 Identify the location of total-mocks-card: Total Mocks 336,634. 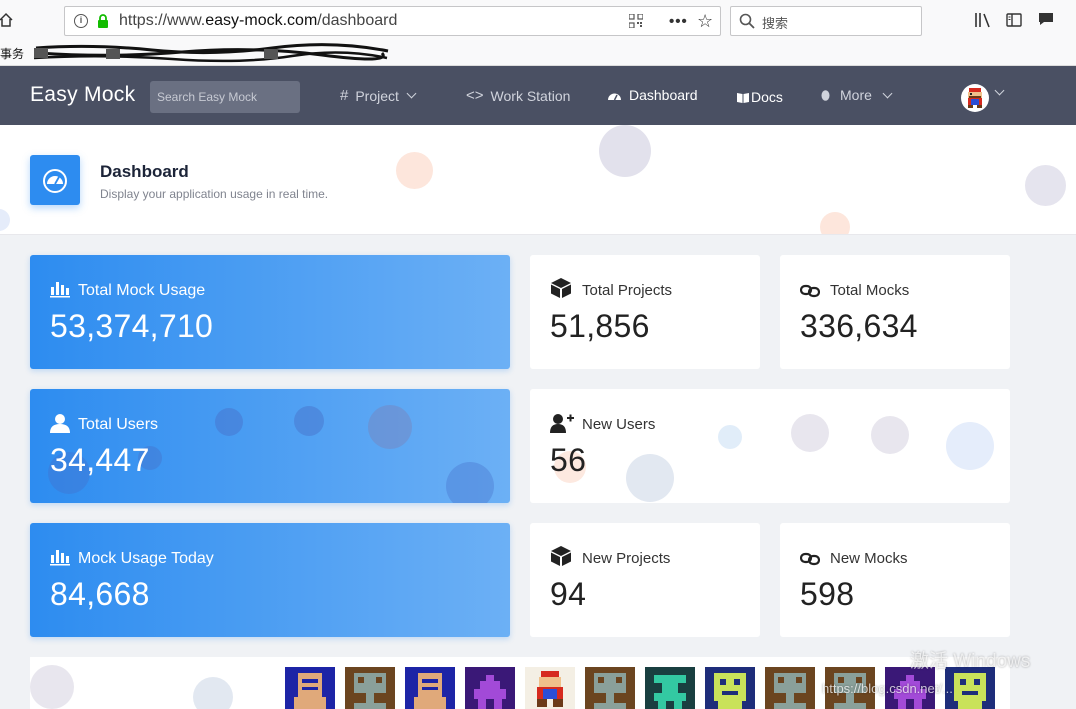
(895, 312).